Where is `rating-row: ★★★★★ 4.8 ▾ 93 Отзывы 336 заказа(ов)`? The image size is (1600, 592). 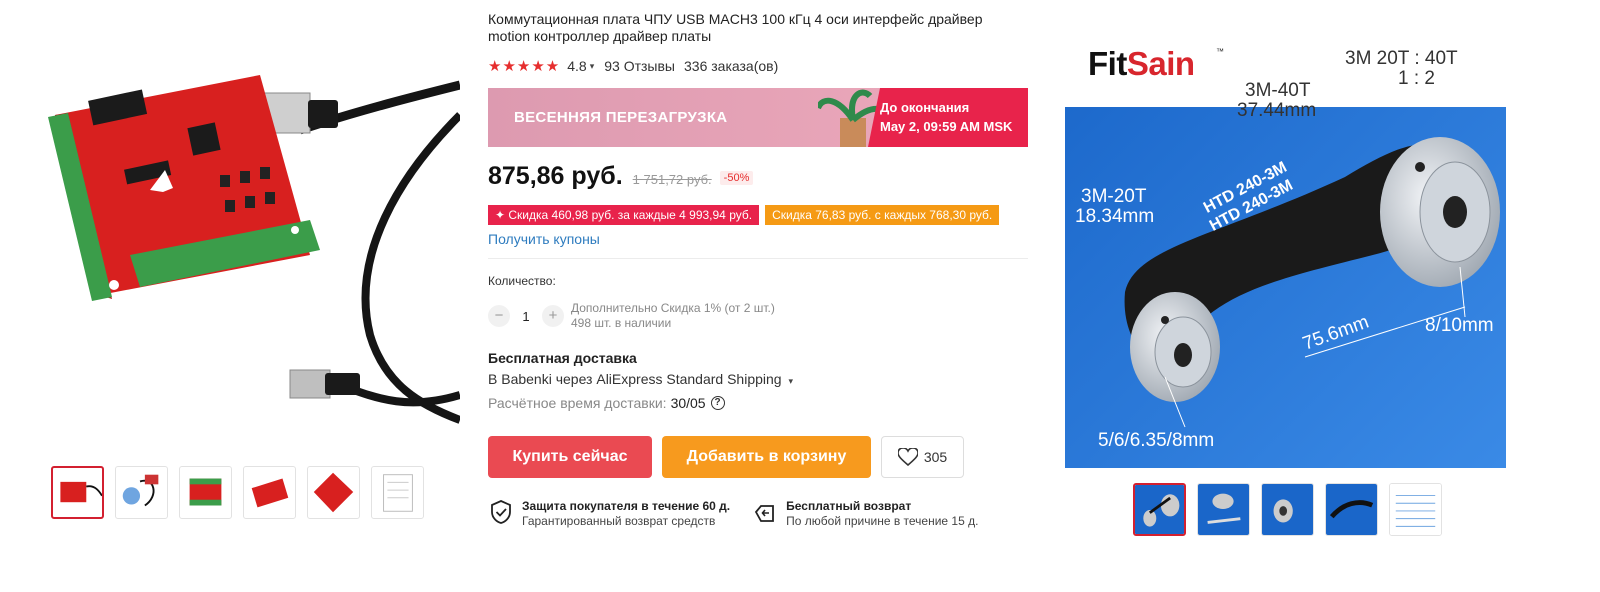
rating-row: ★★★★★ 4.8 ▾ 93 Отзывы 336 заказа(ов) is located at coordinates (758, 66).